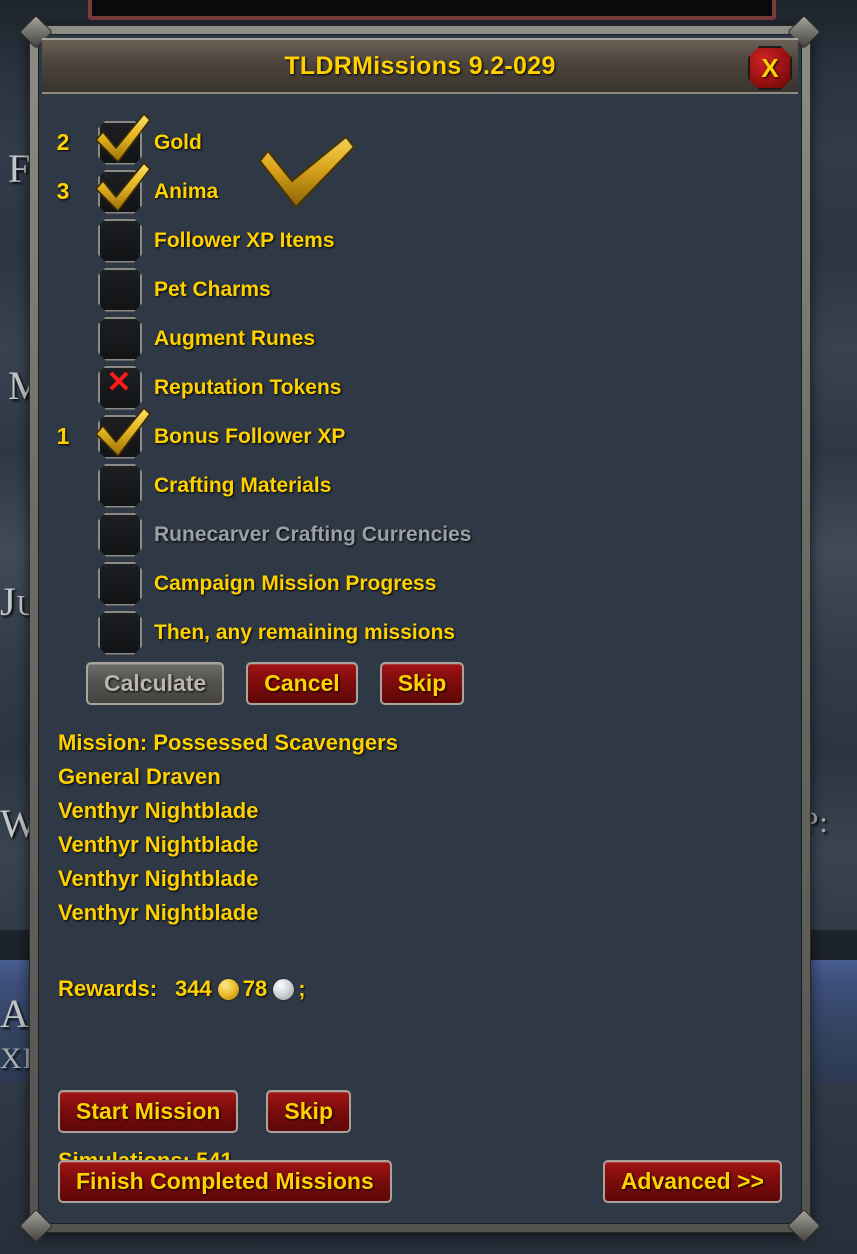 The width and height of the screenshot is (857, 1254). What do you see at coordinates (225, 1181) in the screenshot?
I see `finish-completed-missions-button: Finish Completed Missions` at bounding box center [225, 1181].